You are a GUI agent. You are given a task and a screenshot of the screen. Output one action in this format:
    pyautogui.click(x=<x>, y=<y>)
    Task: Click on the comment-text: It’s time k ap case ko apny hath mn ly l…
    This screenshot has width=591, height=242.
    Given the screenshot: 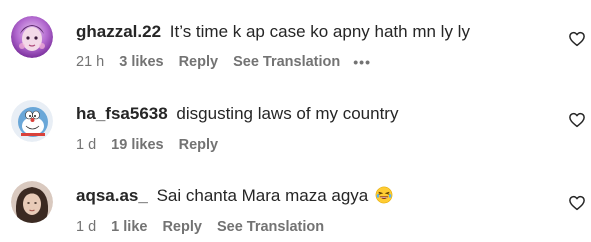 What is the action you would take?
    pyautogui.click(x=319, y=31)
    